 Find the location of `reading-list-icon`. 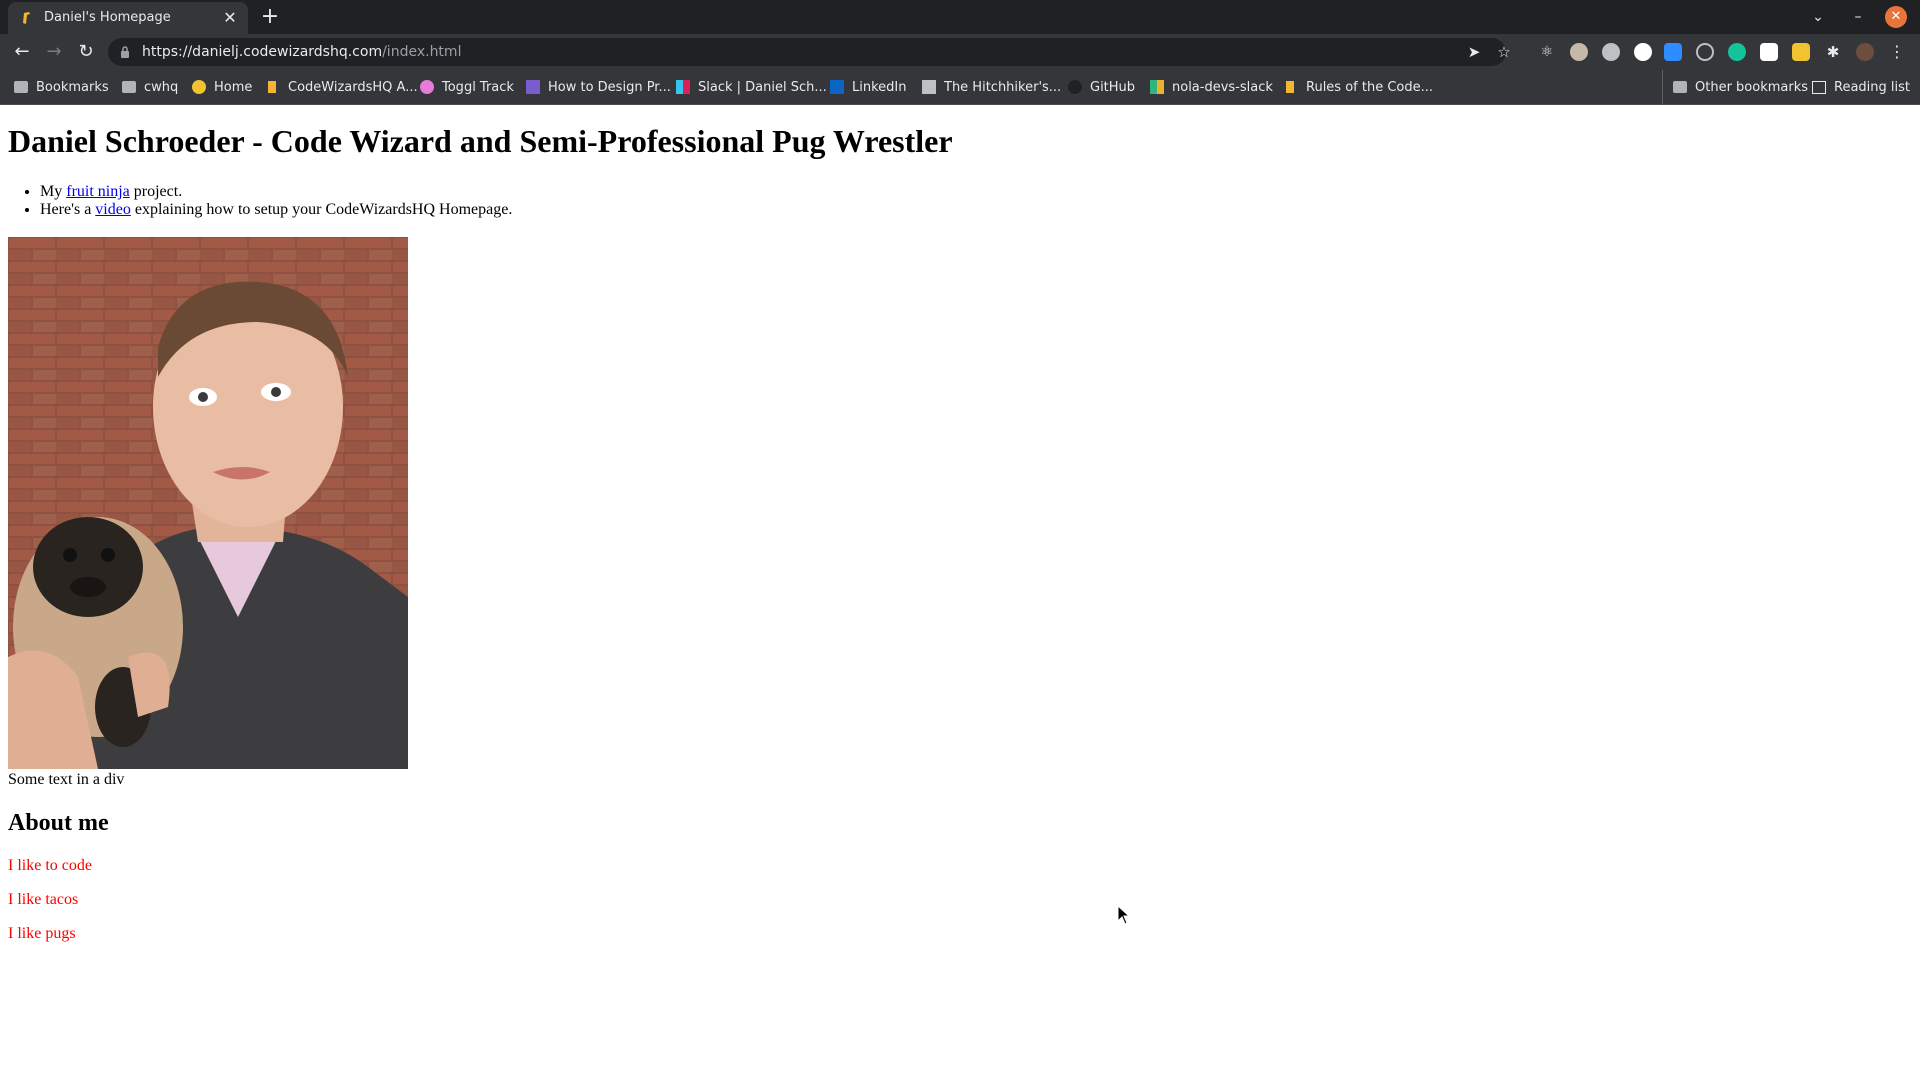

reading-list-icon is located at coordinates (1819, 87).